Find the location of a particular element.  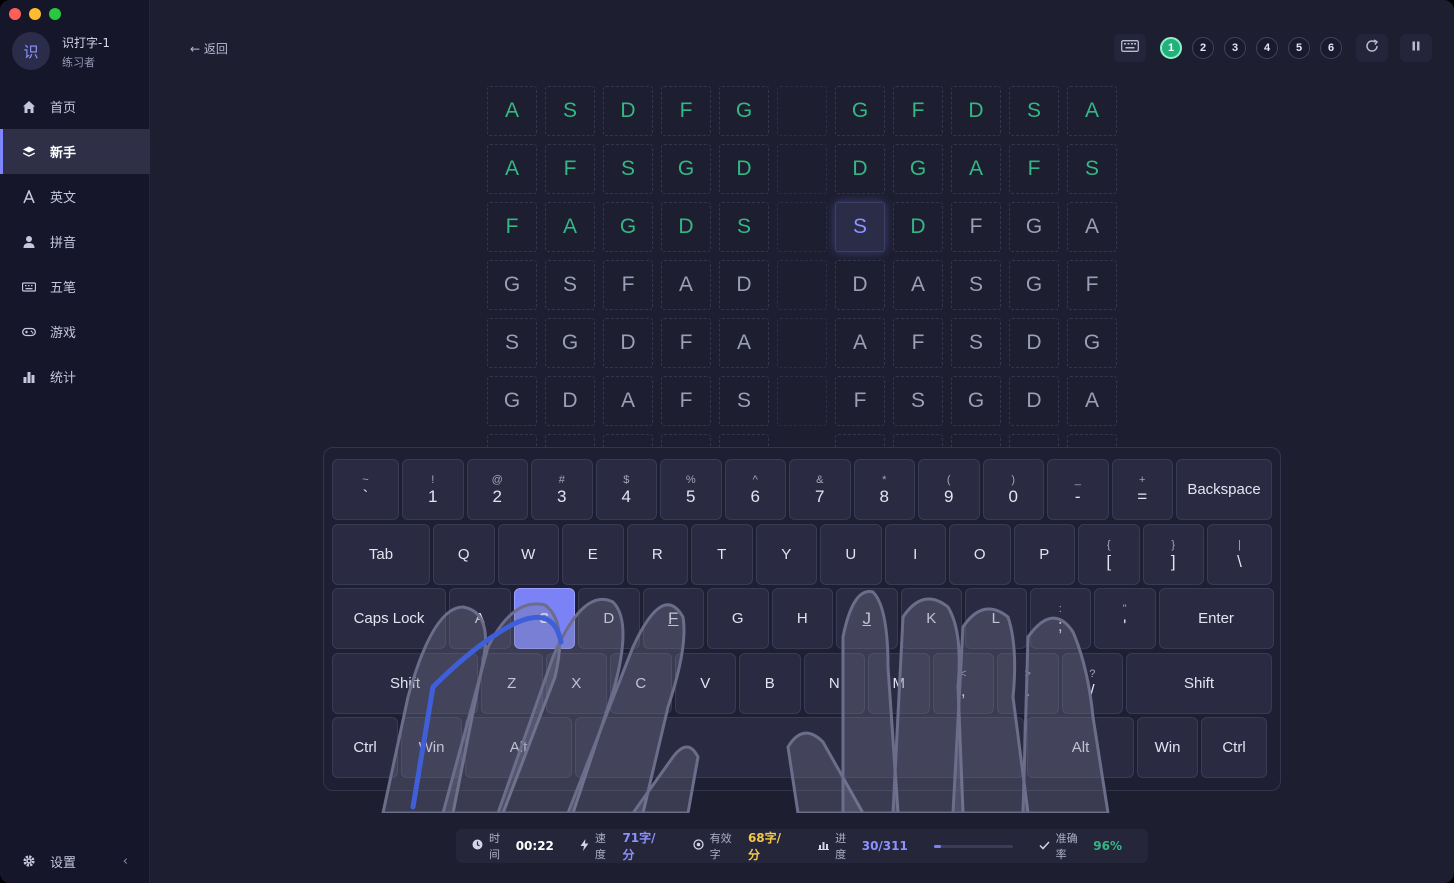

sidebar-item-stats: 统计 is located at coordinates (75, 376).